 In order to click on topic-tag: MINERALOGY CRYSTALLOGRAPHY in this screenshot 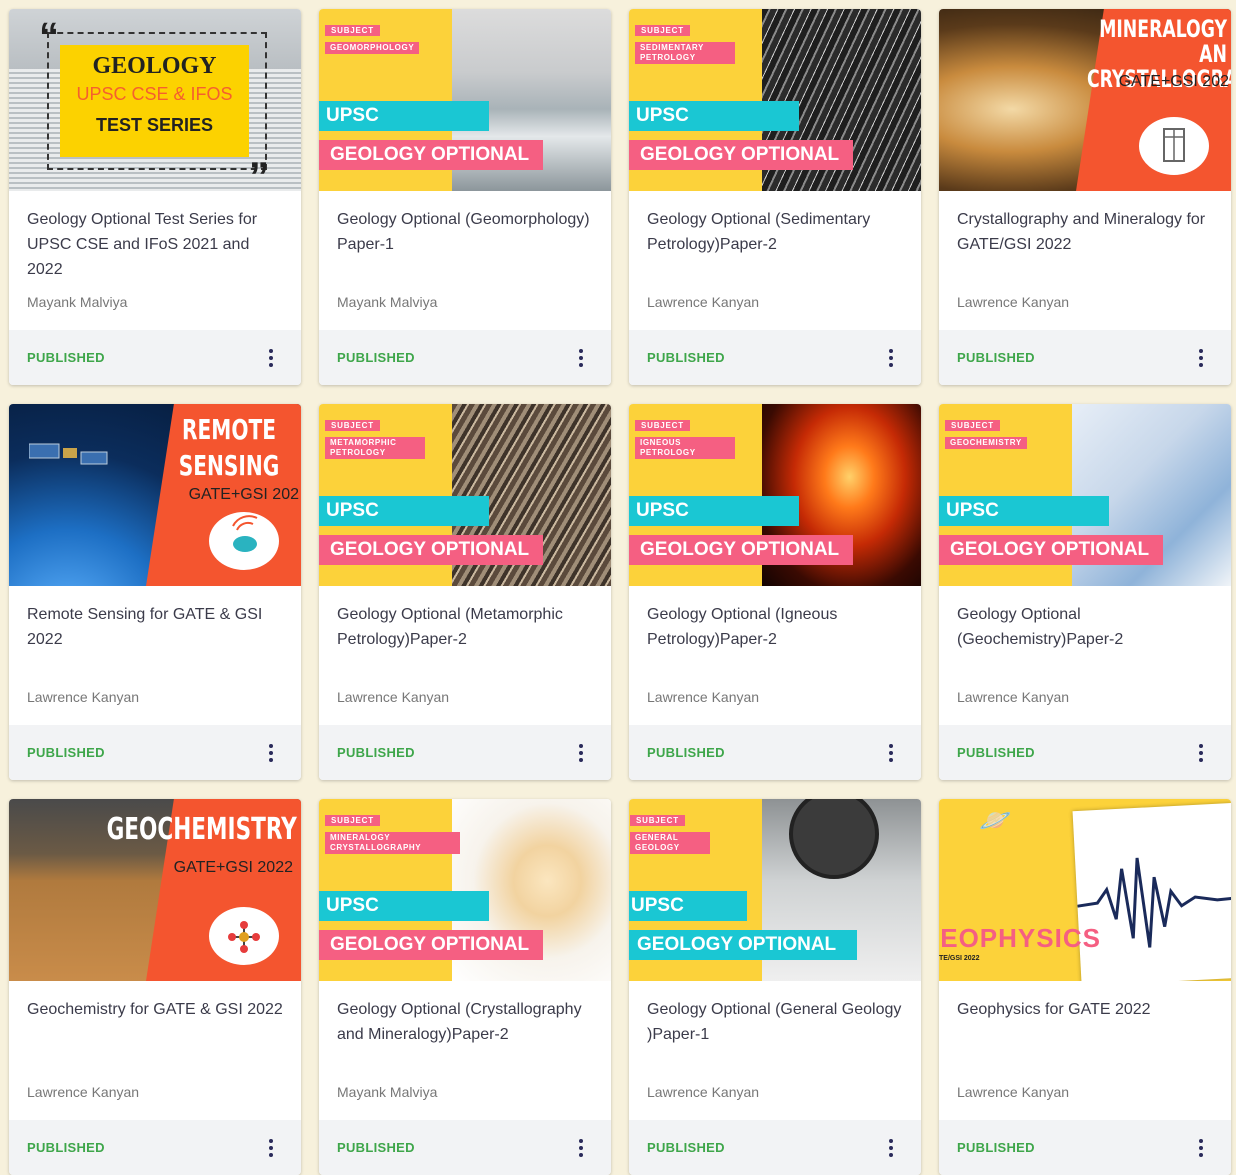, I will do `click(392, 843)`.